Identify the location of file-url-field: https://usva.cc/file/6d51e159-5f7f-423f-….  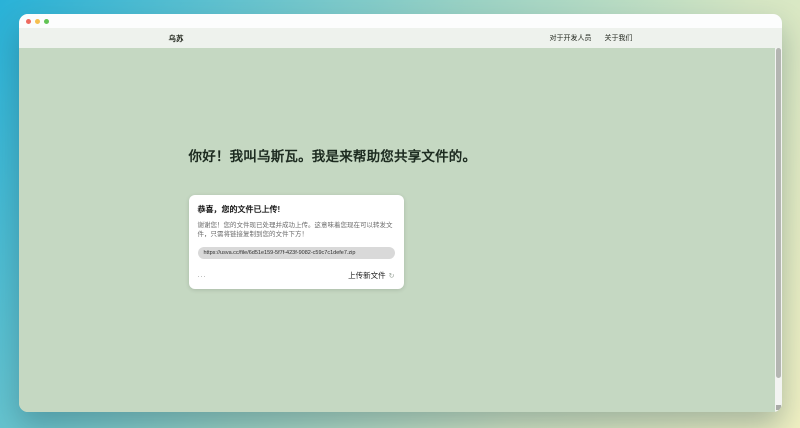
(296, 253).